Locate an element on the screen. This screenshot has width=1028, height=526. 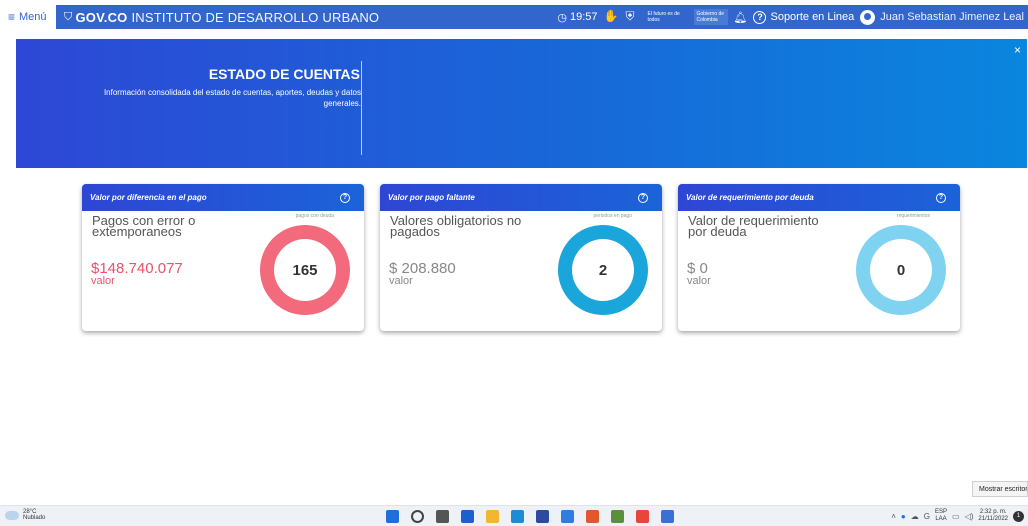
donut-count: 2 is located at coordinates (603, 270).